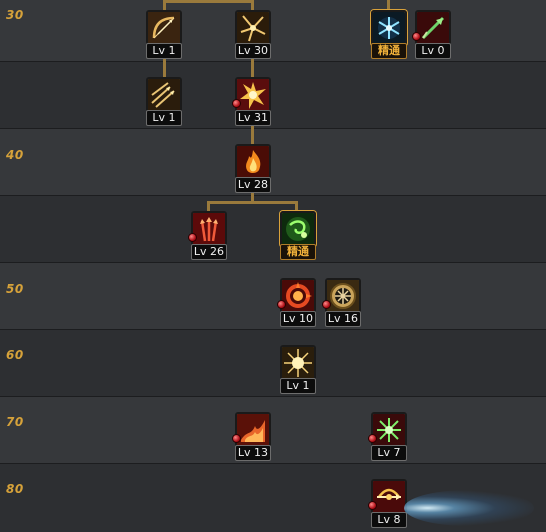  I want to click on cursor-glow, so click(469, 508).